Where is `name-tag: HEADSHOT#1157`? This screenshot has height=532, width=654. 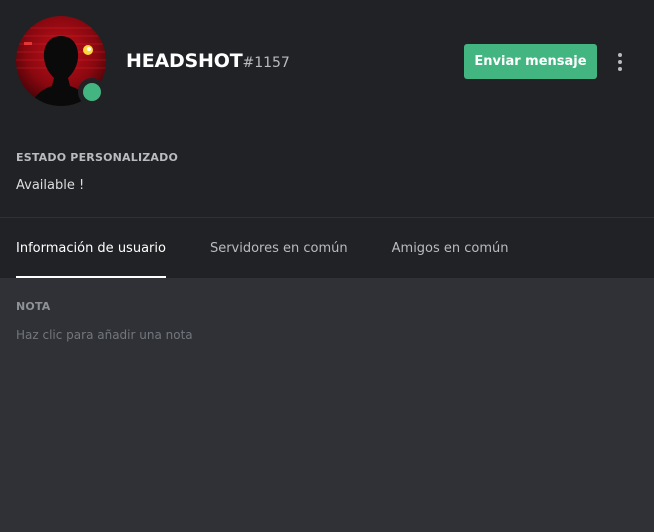
name-tag: HEADSHOT#1157 is located at coordinates (208, 61).